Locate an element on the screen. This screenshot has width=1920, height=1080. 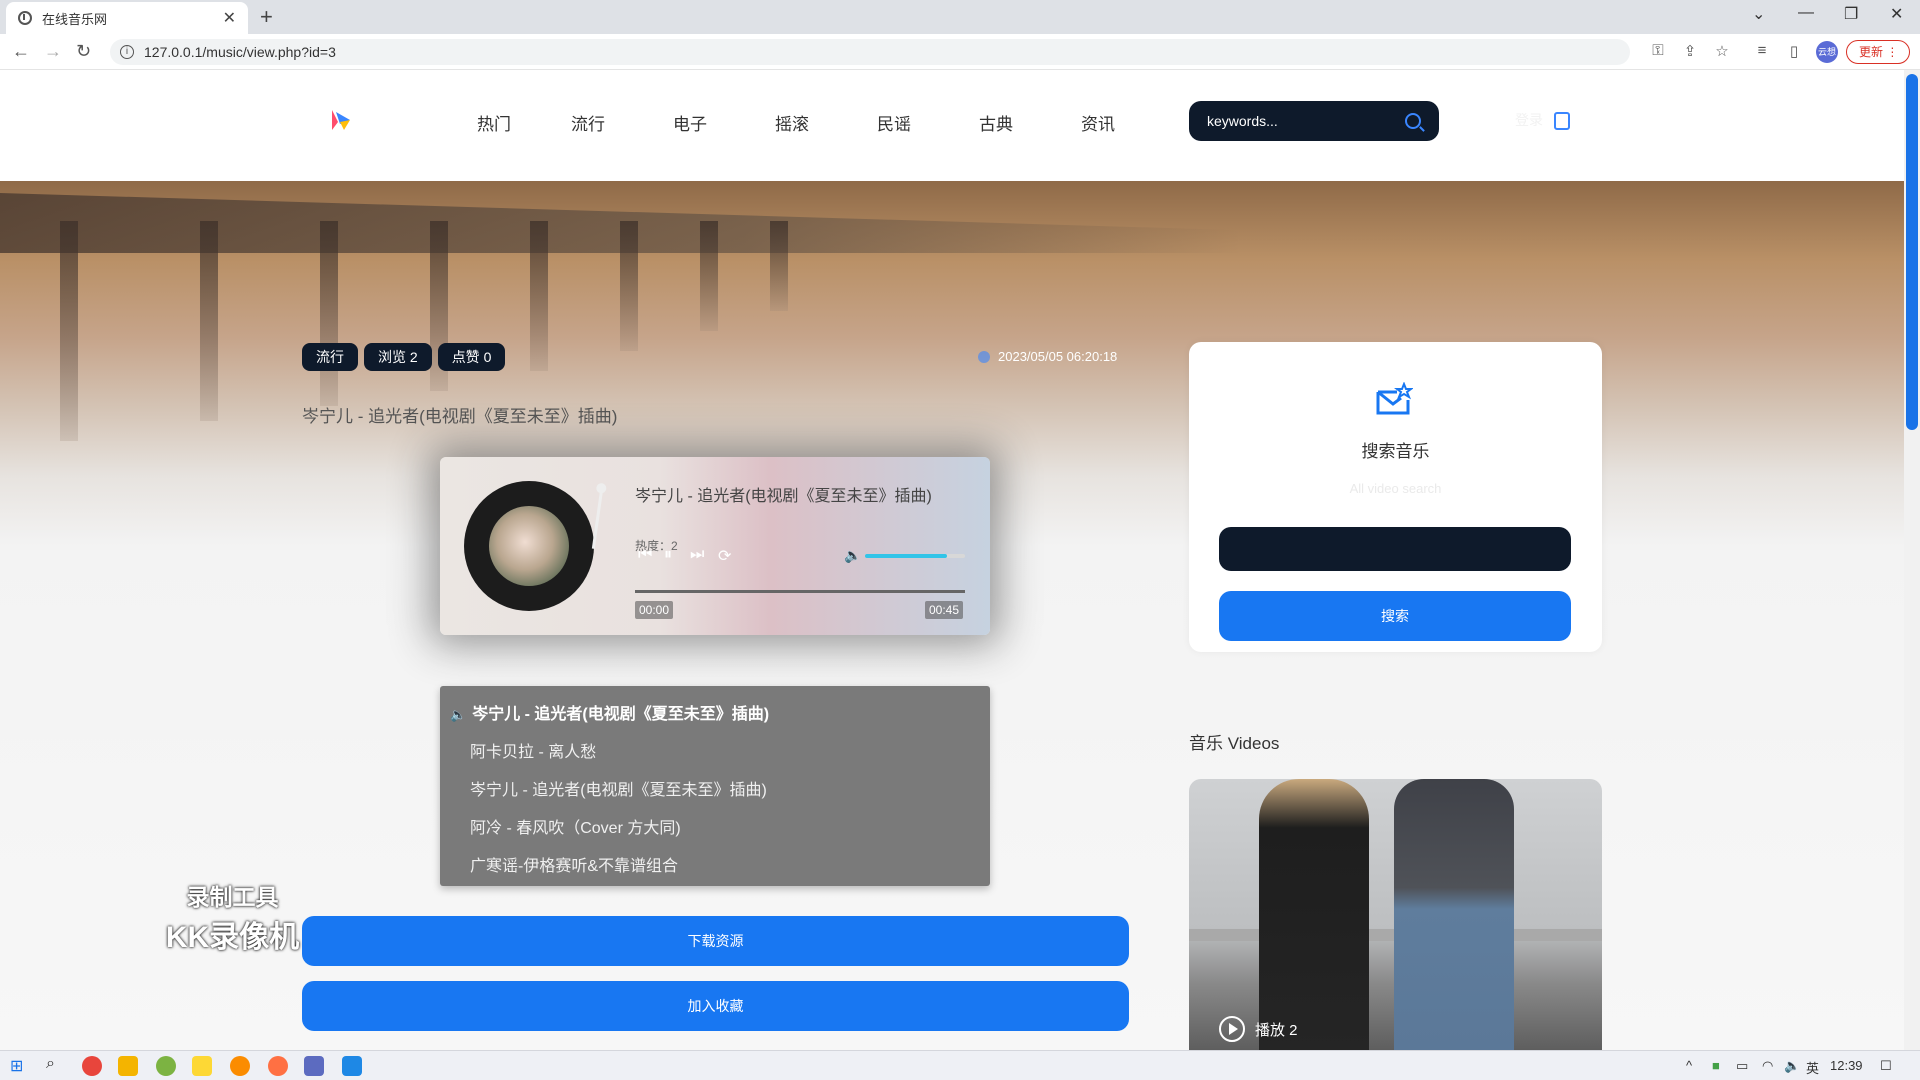
song-title: 岑宁儿 - 追光者(电视剧《夏至未至》插曲) is located at coordinates (460, 416).